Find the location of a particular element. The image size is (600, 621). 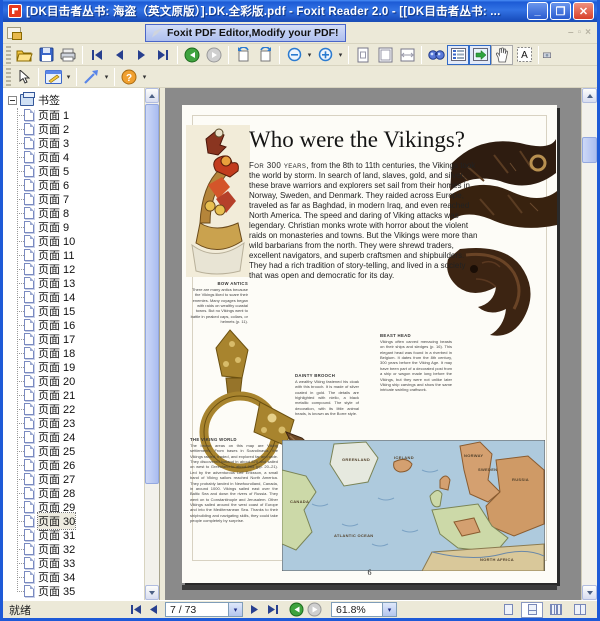

maximize-button: ❐ is located at coordinates (560, 11).